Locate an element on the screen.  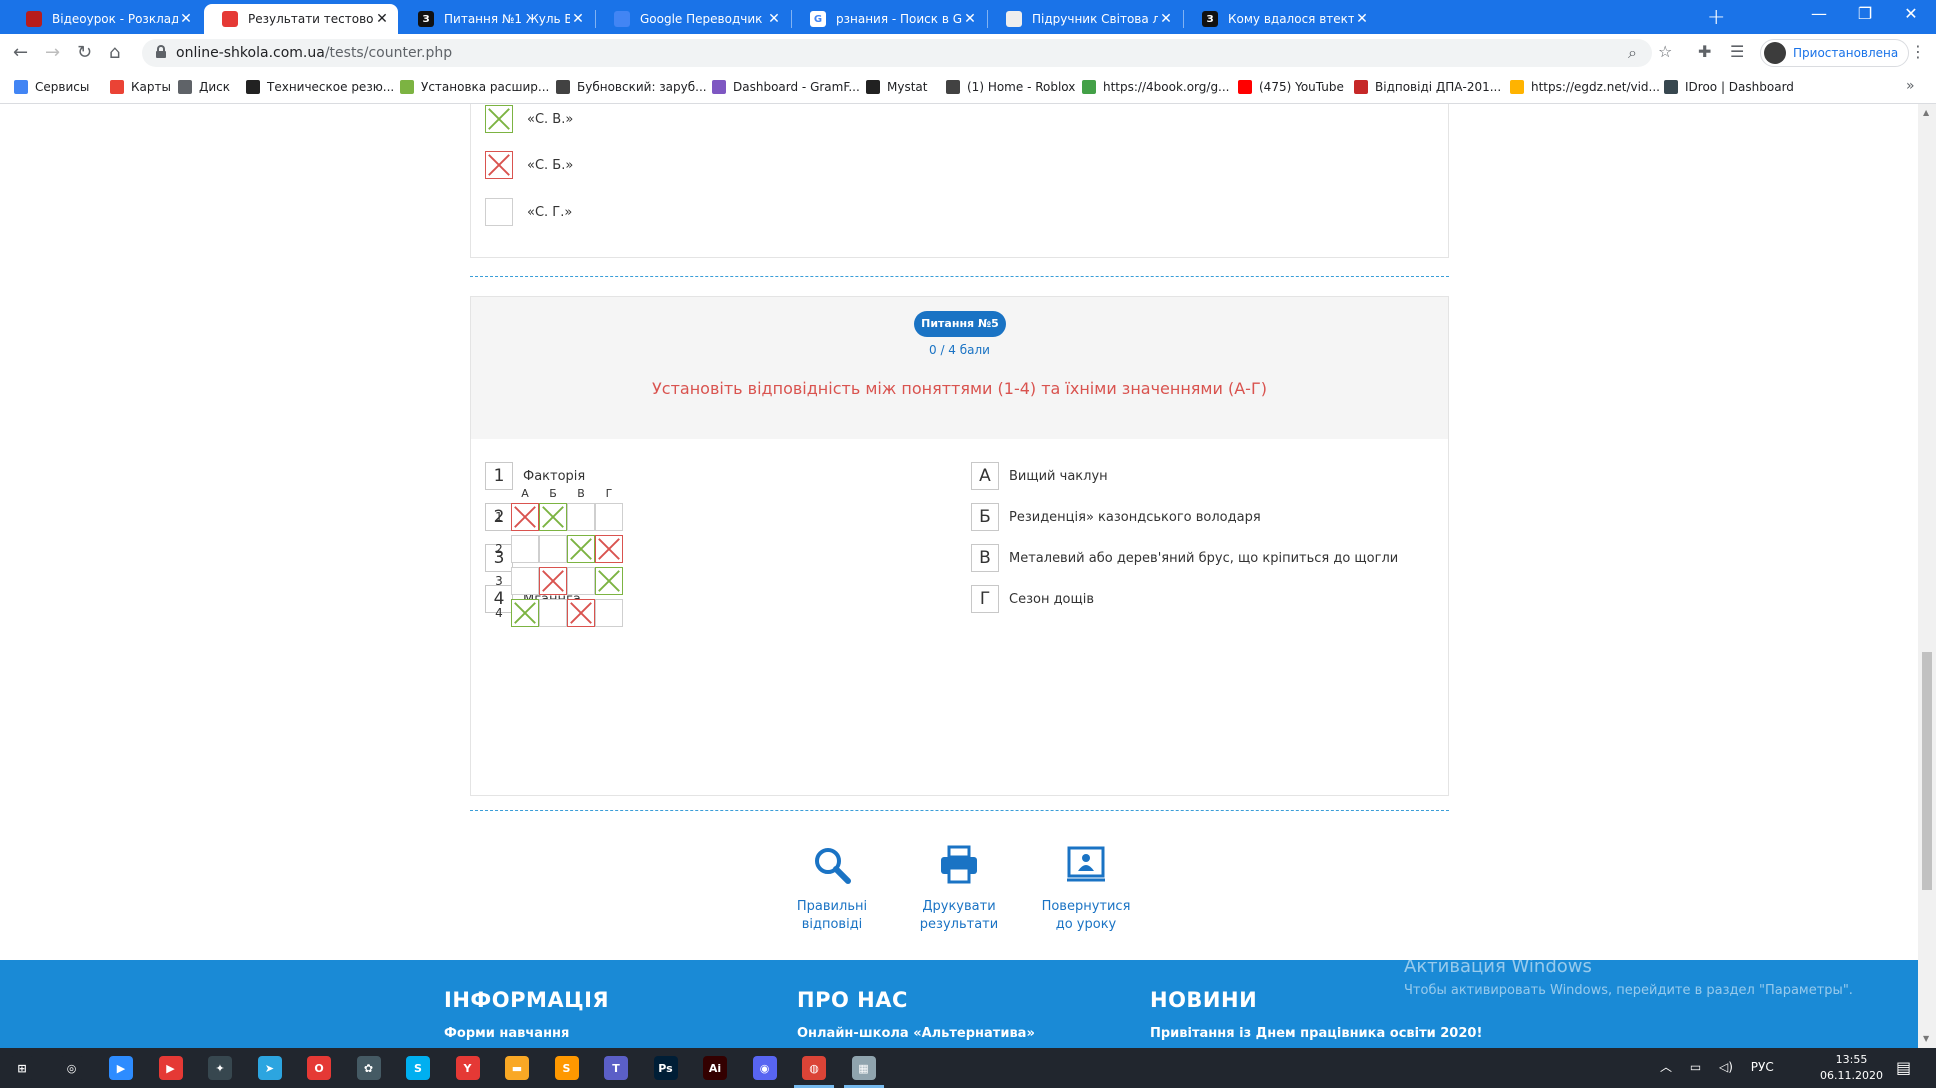
windows-start-icon: ⊞ is located at coordinates (22, 1068).